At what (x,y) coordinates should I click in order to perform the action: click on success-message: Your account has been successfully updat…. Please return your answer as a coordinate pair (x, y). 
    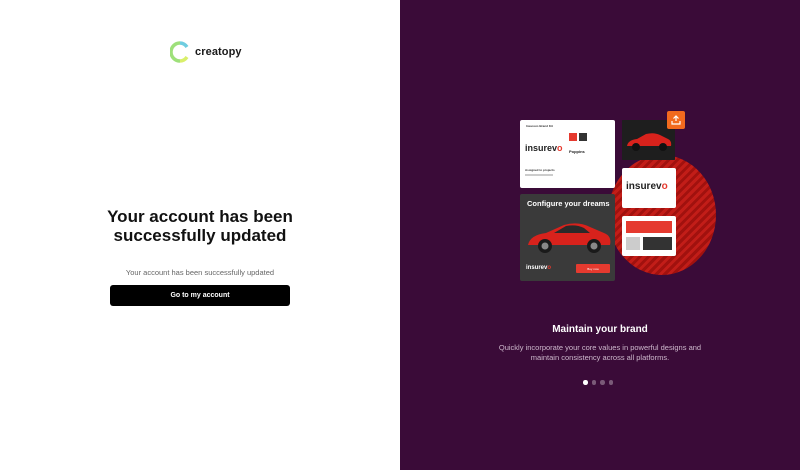
    Looking at the image, I should click on (200, 272).